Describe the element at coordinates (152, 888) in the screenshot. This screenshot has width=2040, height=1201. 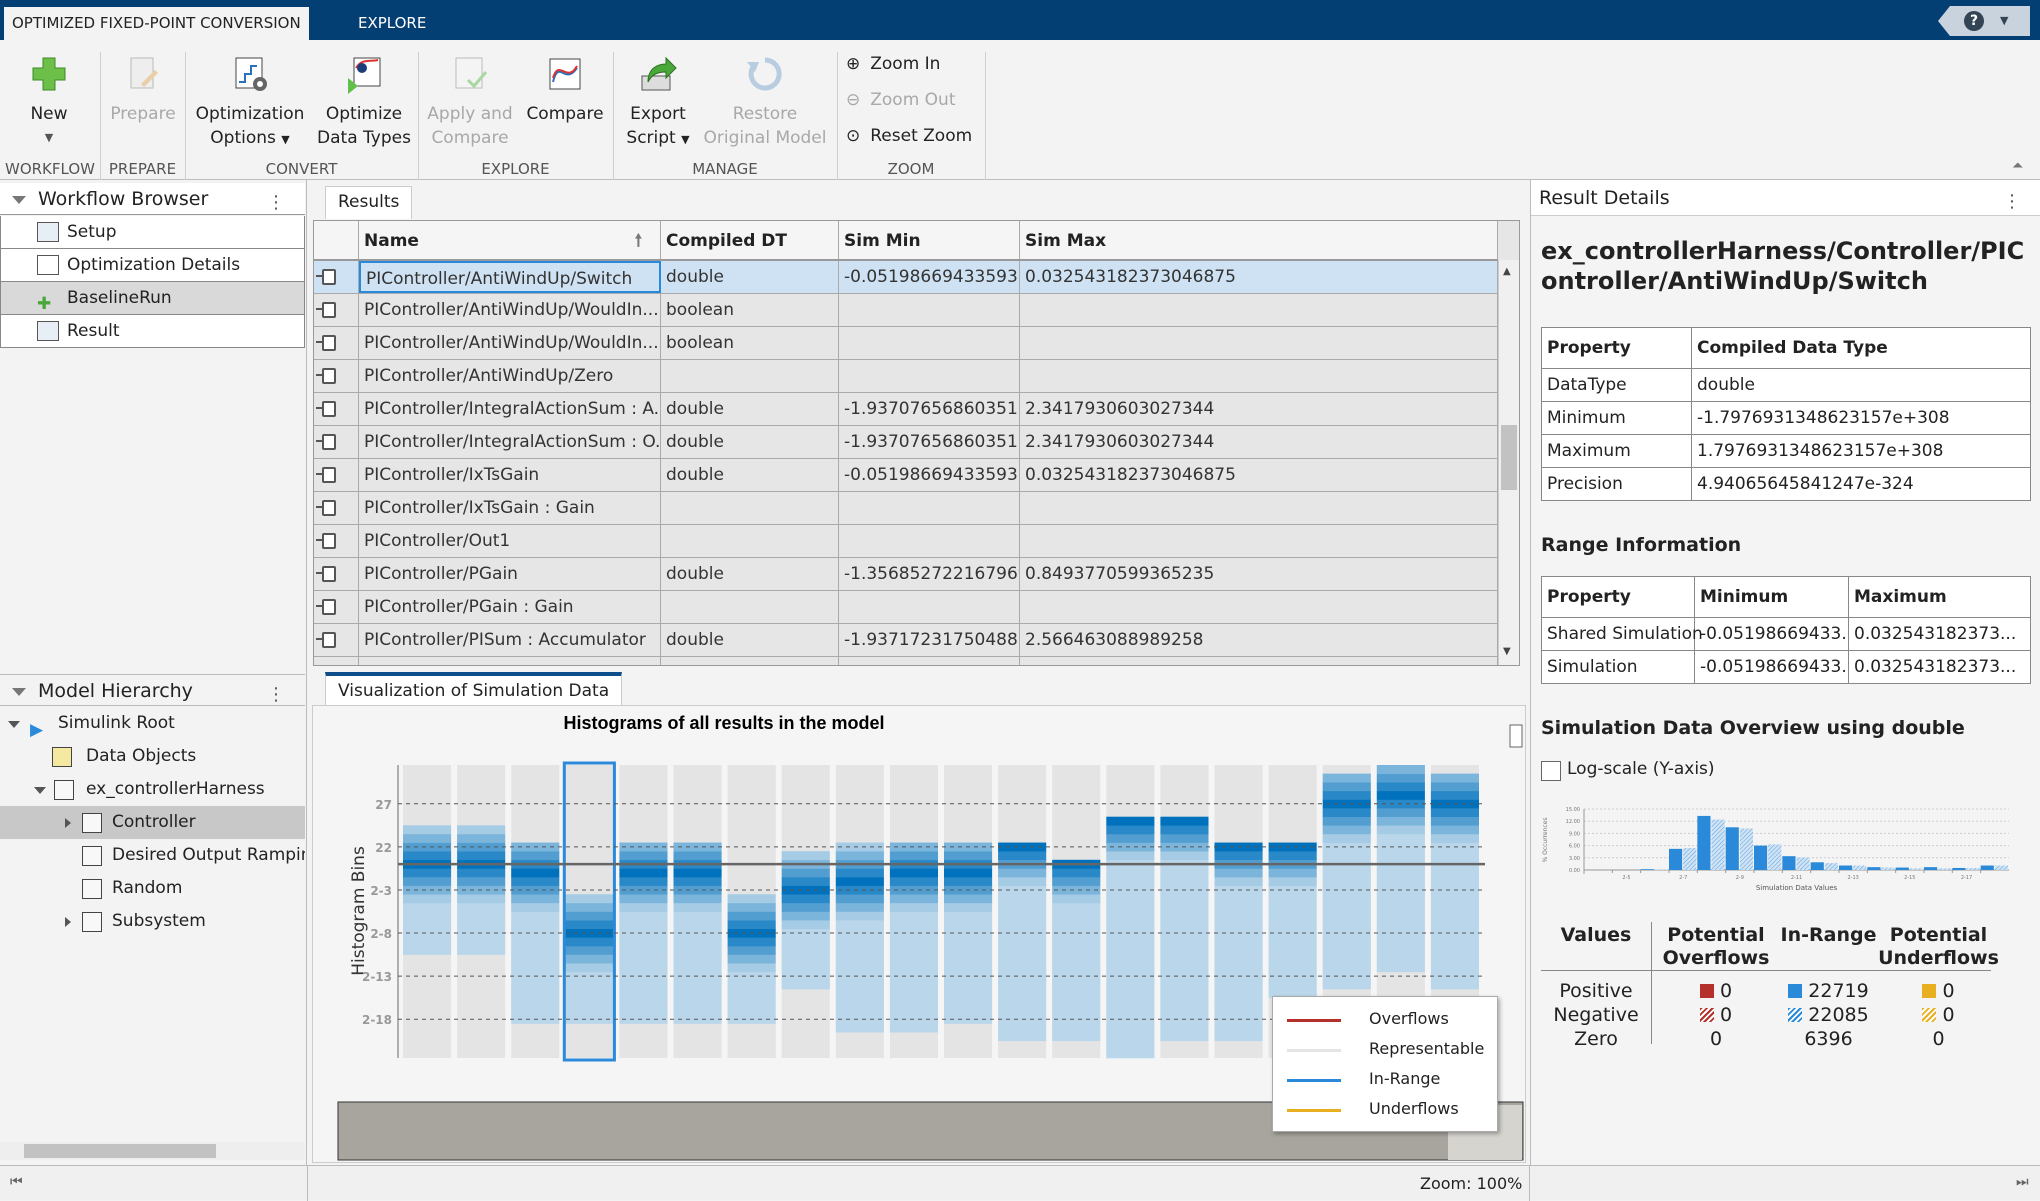
I see `tree-item-random: Random` at that location.